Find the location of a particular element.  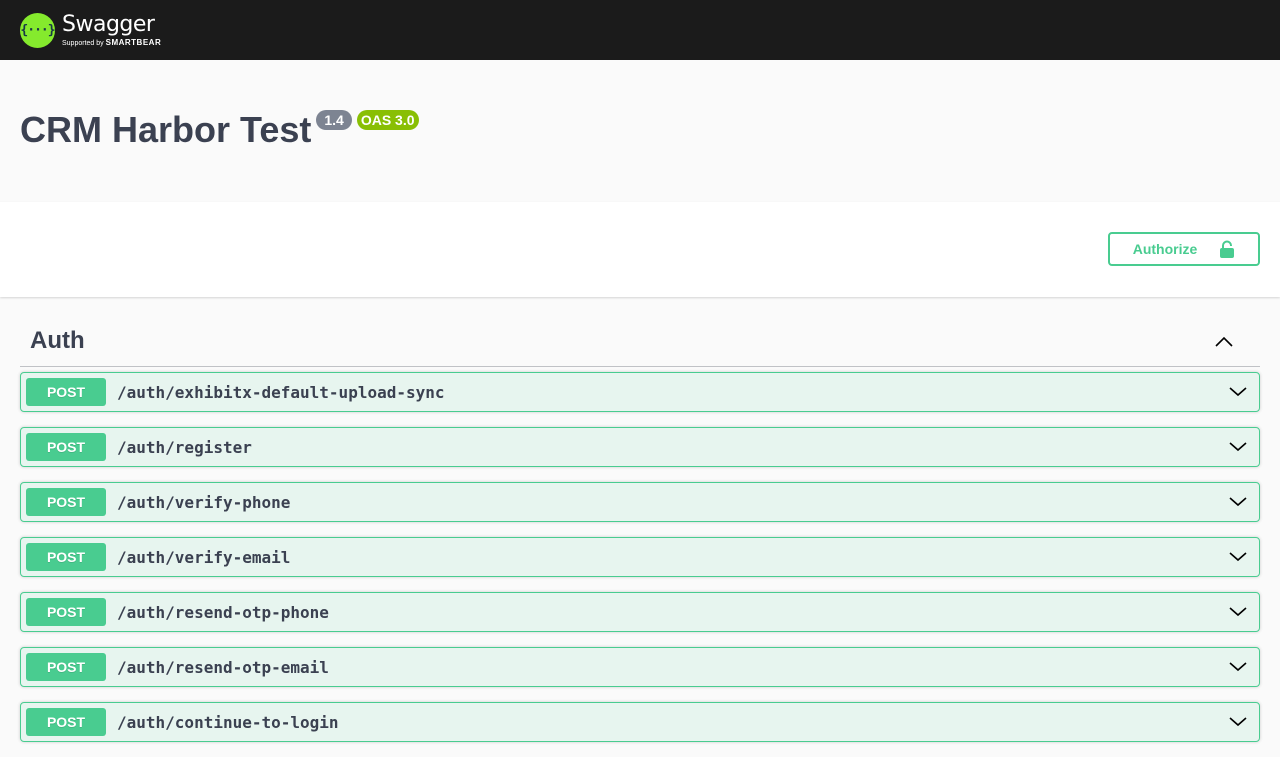

opblock-post: POST /auth/exhibitx-default-upload-sync is located at coordinates (640, 392).